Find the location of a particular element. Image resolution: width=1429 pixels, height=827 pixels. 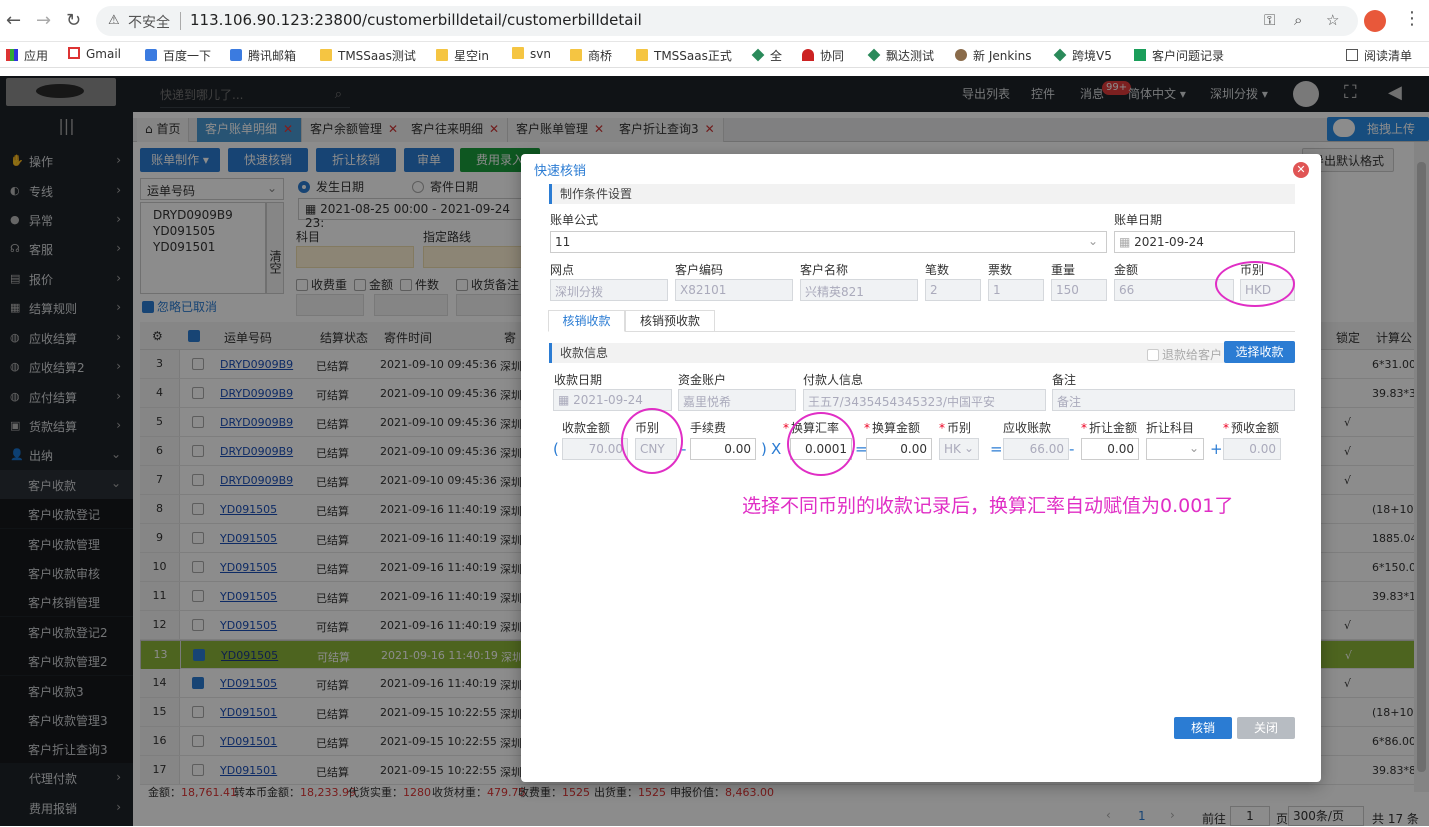

info-label: 重量 is located at coordinates (1063, 270).